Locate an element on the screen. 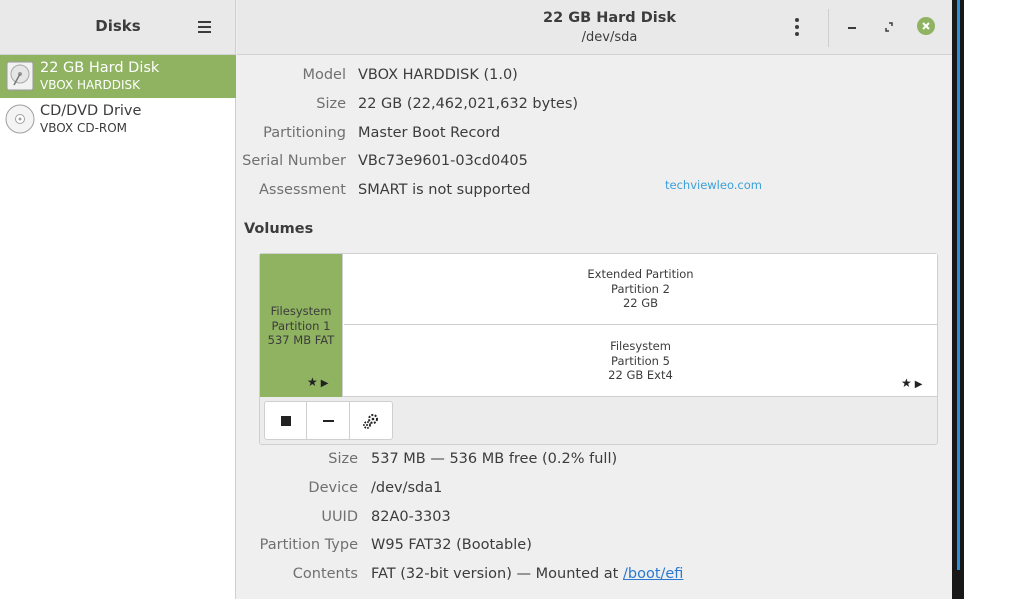  minimize-button is located at coordinates (853, 27).